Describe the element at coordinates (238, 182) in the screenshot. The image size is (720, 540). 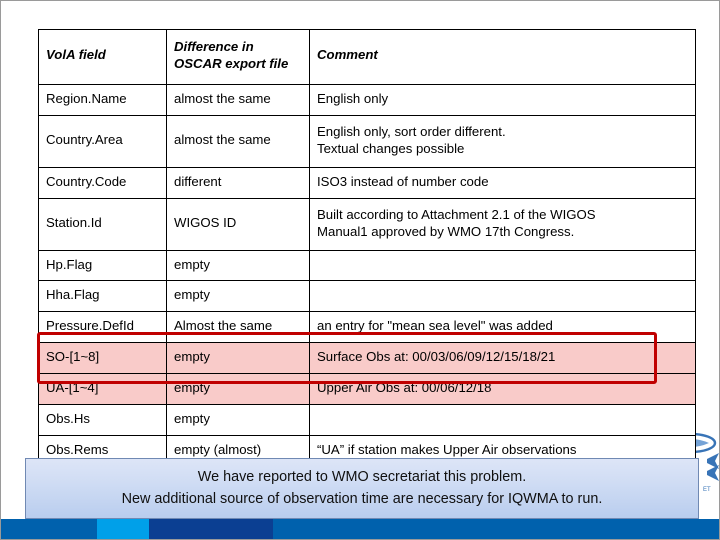
I see `cell-difference: different` at that location.